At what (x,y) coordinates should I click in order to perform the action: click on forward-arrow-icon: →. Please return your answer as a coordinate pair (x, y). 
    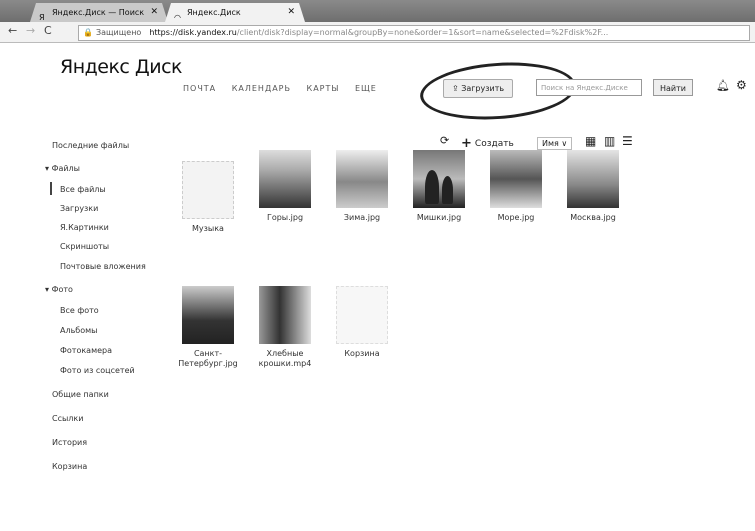
    Looking at the image, I should click on (30, 30).